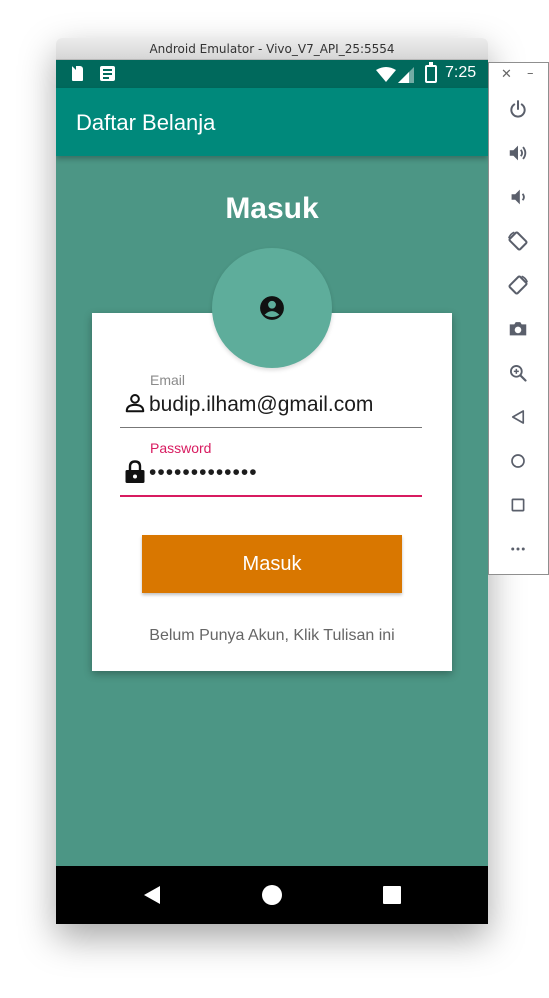 The height and width of the screenshot is (998, 549). I want to click on window-title: Android Emulator - Vivo_V7_API_25:5554, so click(272, 49).